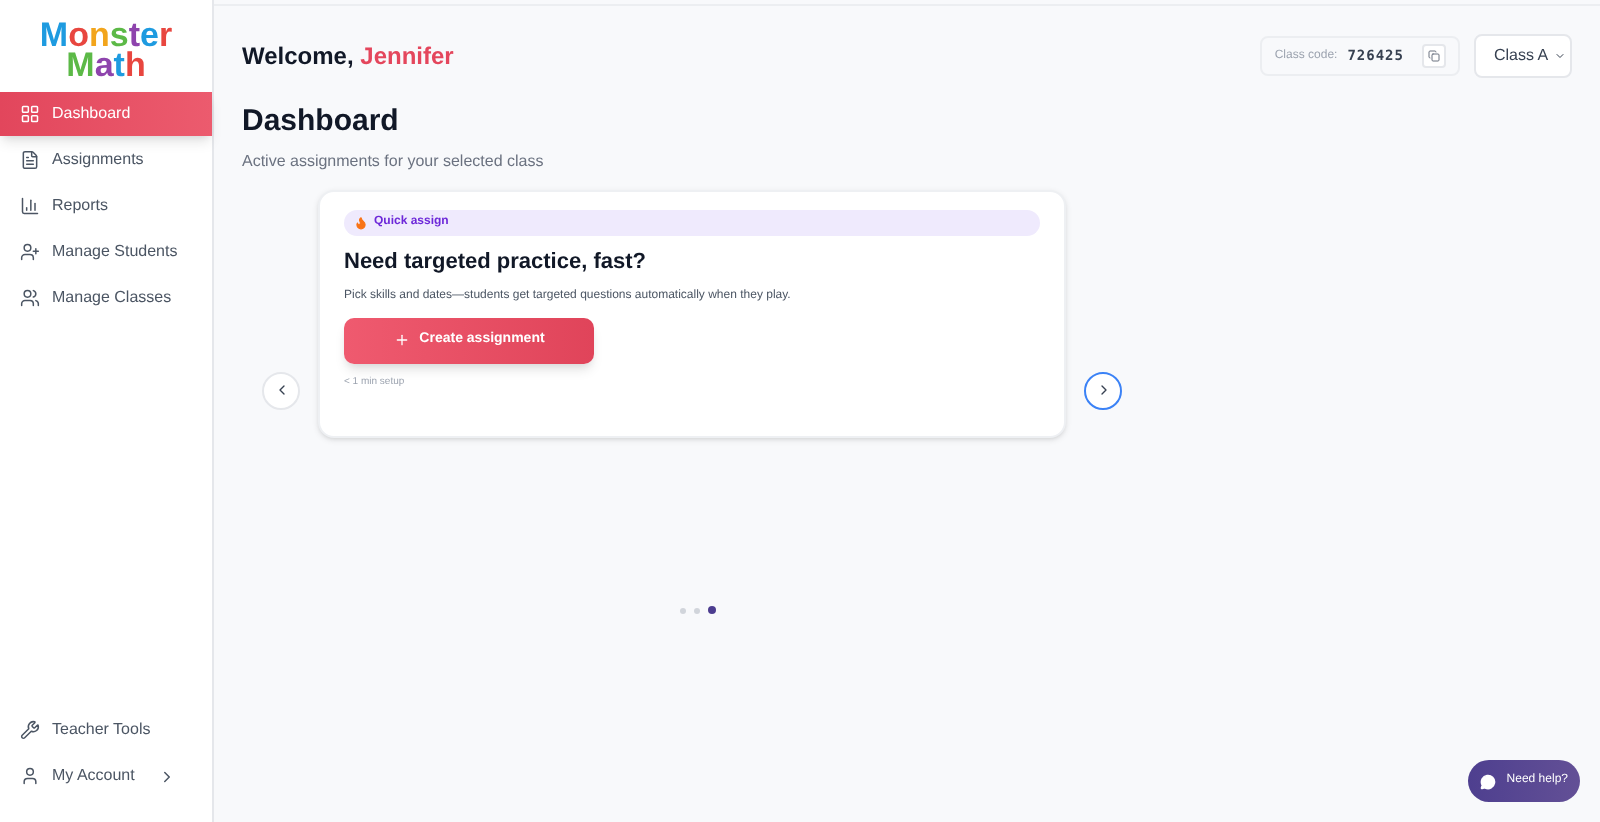  Describe the element at coordinates (30, 730) in the screenshot. I see `wrench-icon` at that location.